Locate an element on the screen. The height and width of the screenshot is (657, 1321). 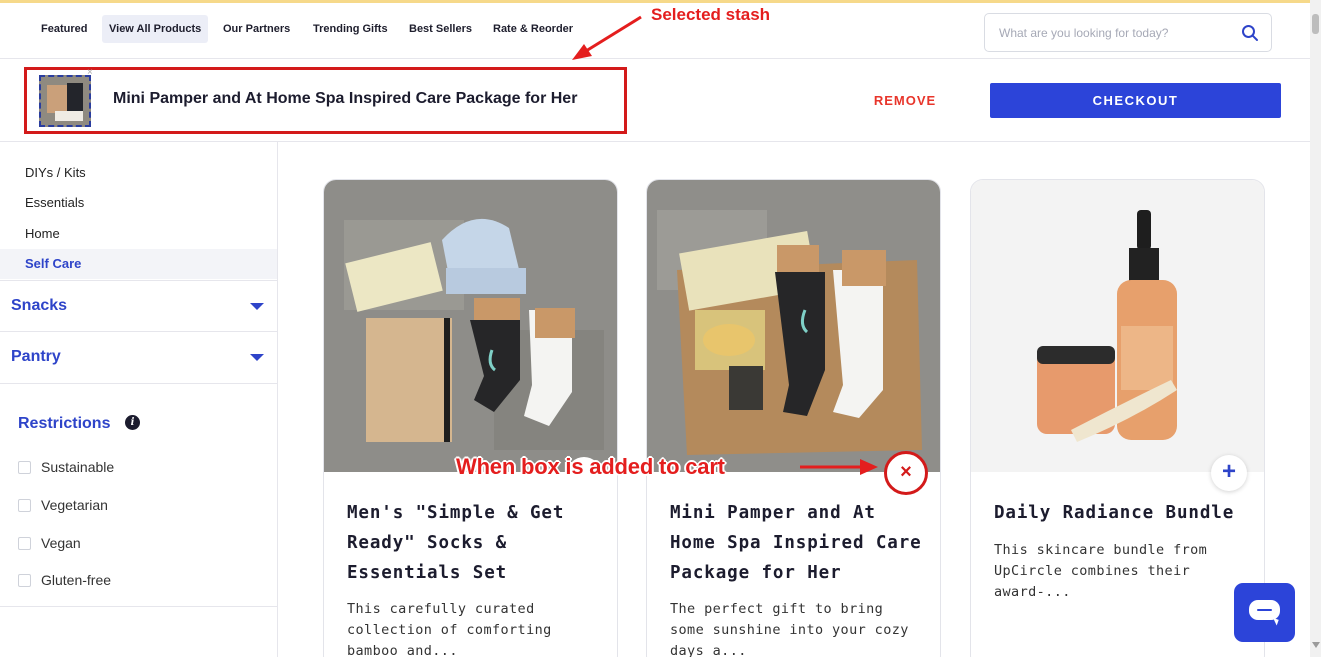
scroll-down-arrow-icon is located at coordinates (1316, 645).